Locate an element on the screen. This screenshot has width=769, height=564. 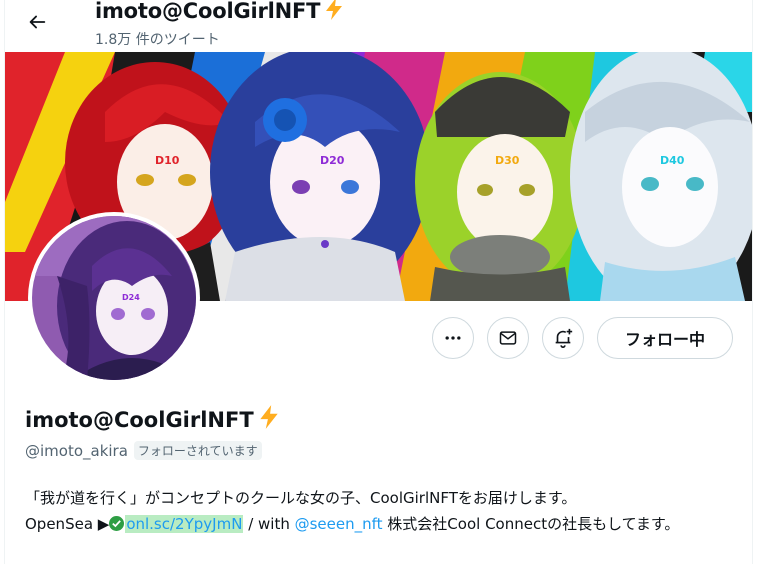
mail-icon is located at coordinates (508, 338).